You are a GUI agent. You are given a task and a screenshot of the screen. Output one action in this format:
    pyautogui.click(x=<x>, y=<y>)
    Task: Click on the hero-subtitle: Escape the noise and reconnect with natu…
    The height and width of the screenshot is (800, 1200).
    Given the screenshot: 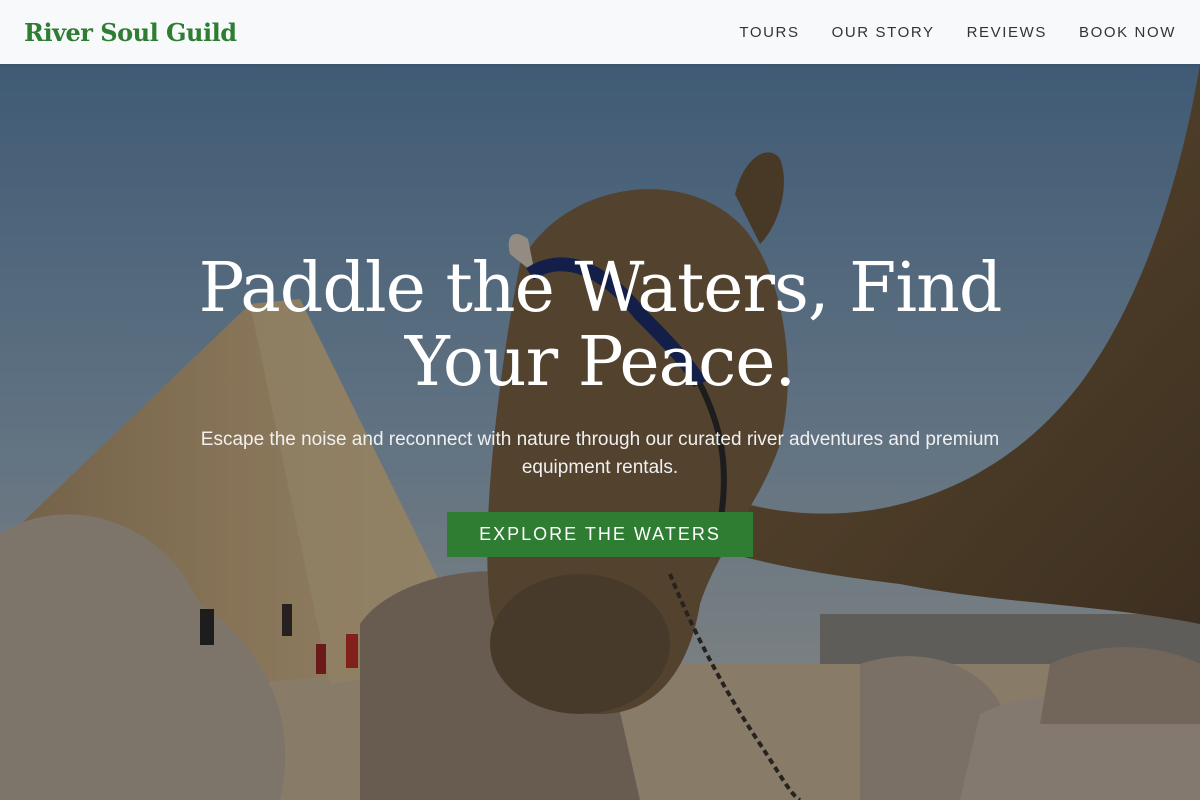 What is the action you would take?
    pyautogui.click(x=600, y=453)
    